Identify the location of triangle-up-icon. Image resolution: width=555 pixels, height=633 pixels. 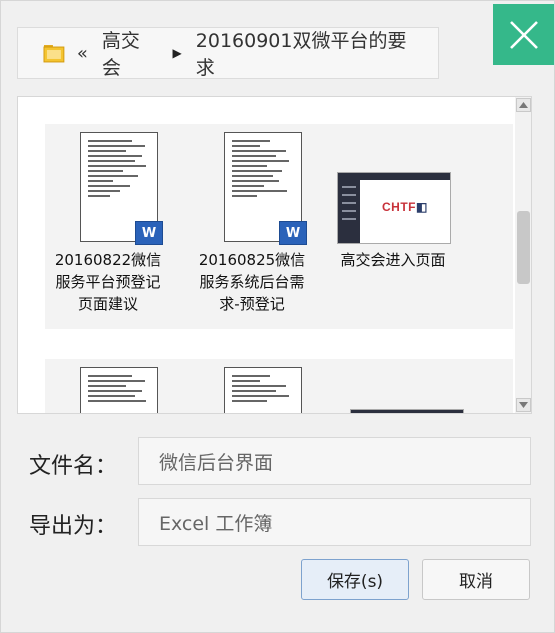
(523, 105).